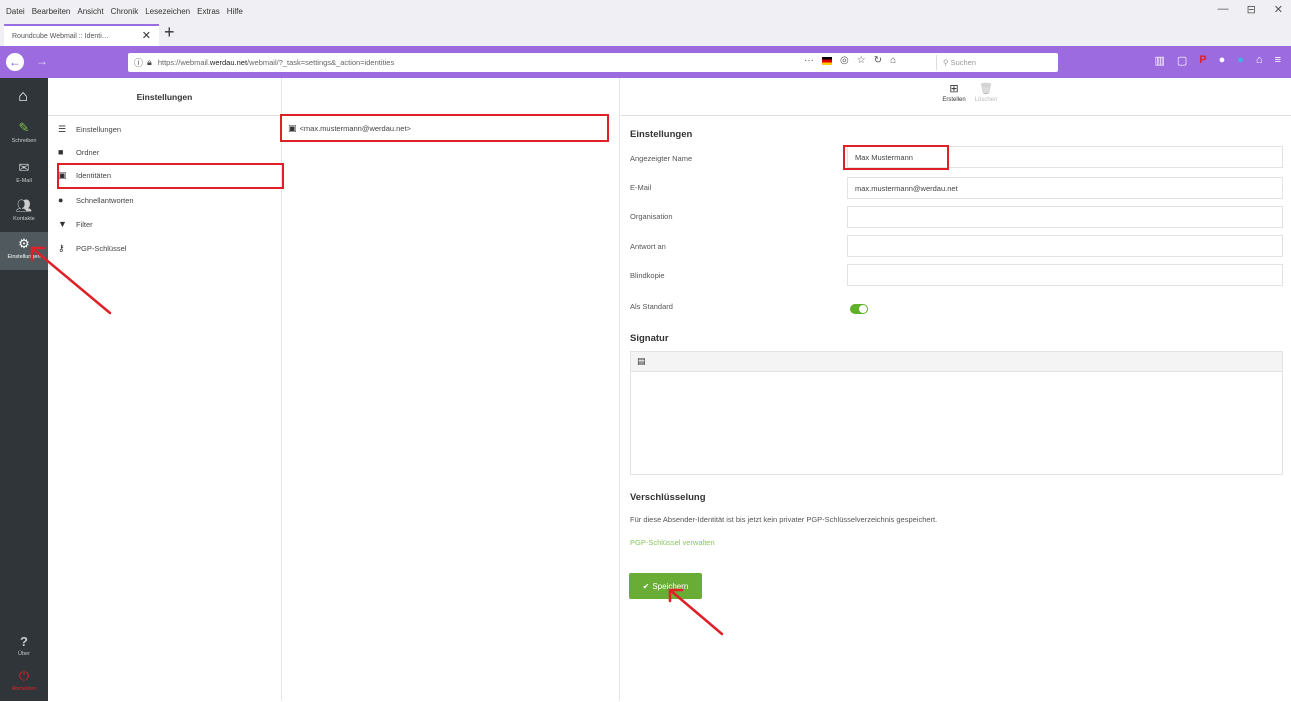 The width and height of the screenshot is (1291, 702). I want to click on manage-pgp-link: PGP-Schlüssel verwalten, so click(672, 542).